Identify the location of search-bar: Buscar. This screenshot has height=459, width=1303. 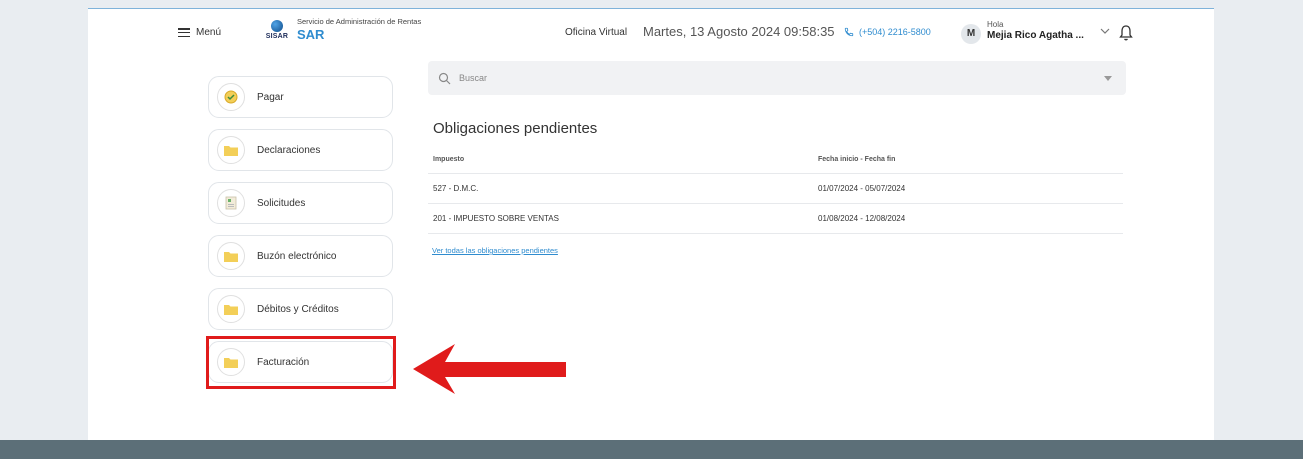
(777, 78).